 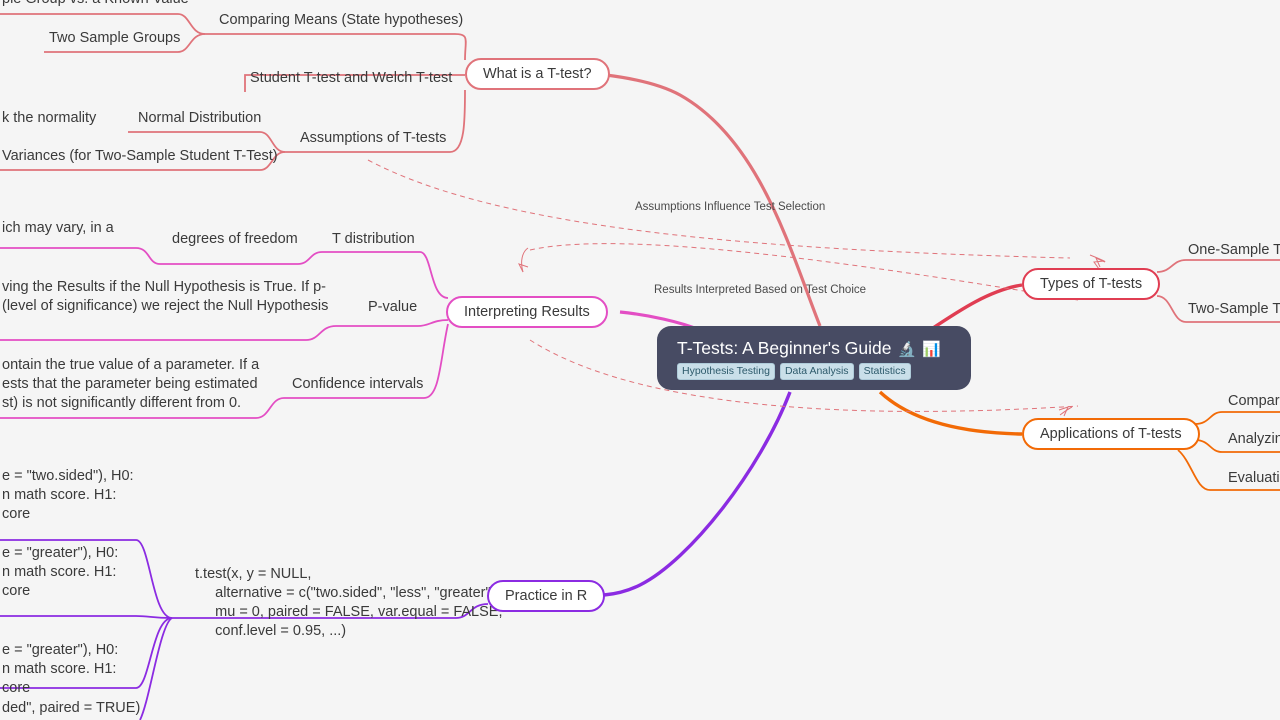 What do you see at coordinates (976, 307) in the screenshot?
I see `trunk-types-of-ttests` at bounding box center [976, 307].